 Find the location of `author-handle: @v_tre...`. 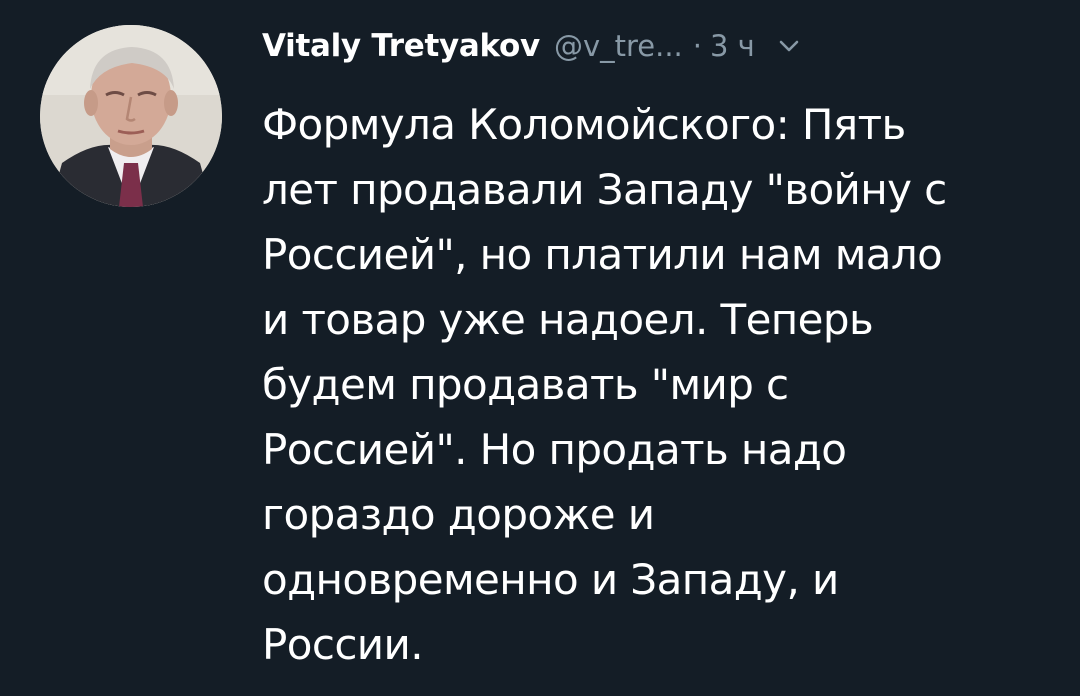

author-handle: @v_tre... is located at coordinates (618, 46).